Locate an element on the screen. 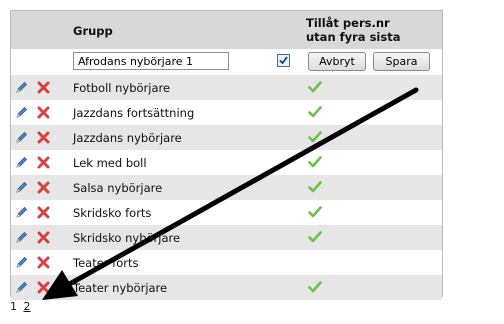  column-header-group: Grupp is located at coordinates (93, 31).